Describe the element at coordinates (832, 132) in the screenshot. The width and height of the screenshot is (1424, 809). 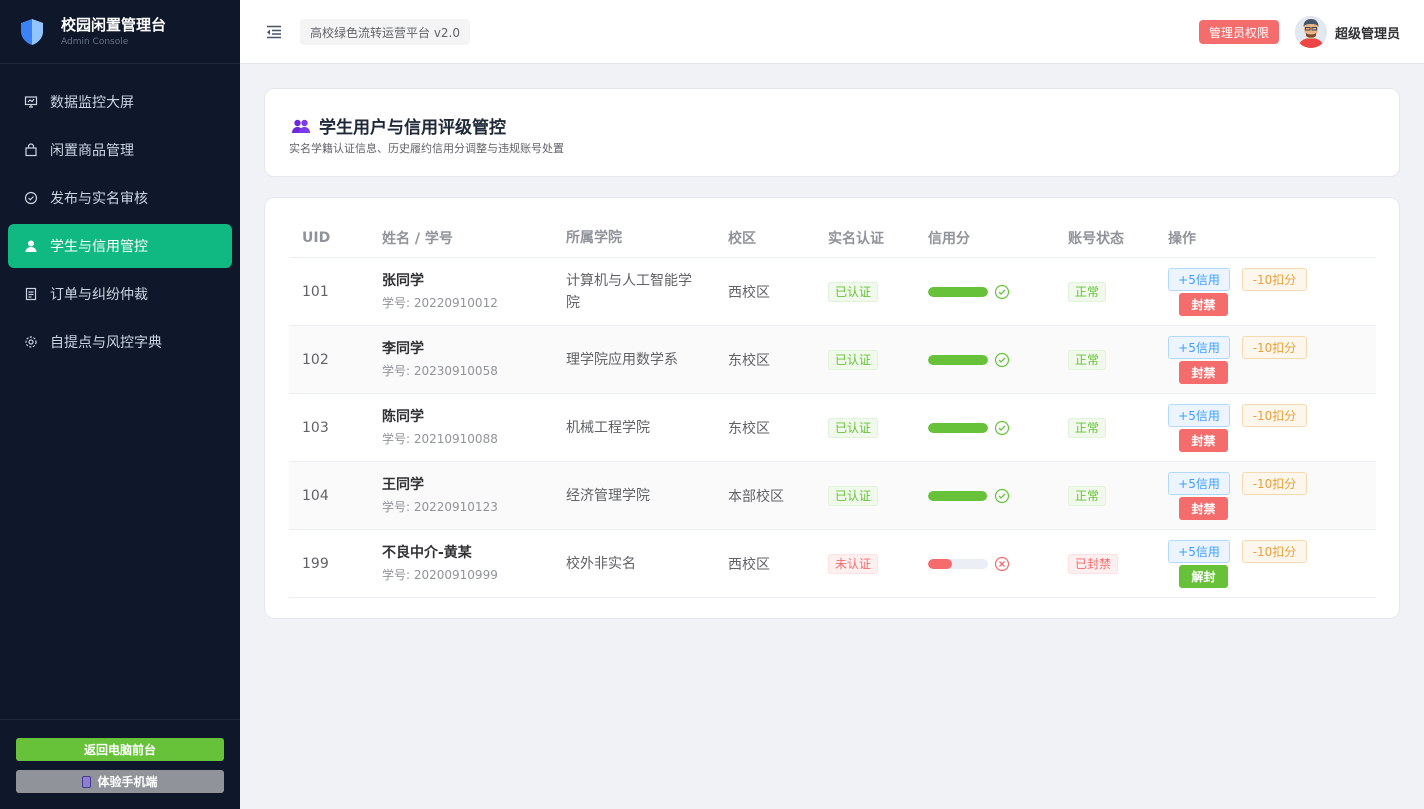
I see `page-header-card: 学生用户与信用评级管控 实名学籍认证信息、历史履约信用分调整与违规账号处置` at that location.